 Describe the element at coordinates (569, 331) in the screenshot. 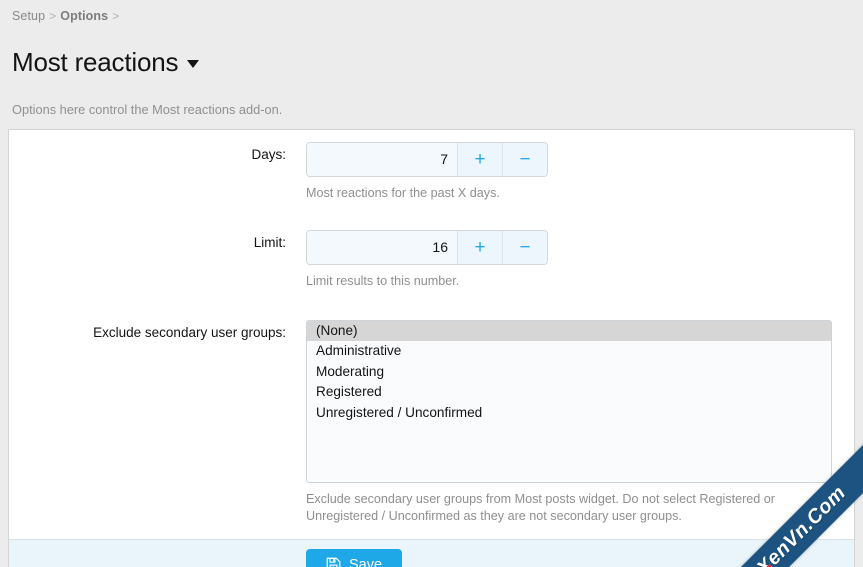

I see `list-item: (None)` at that location.